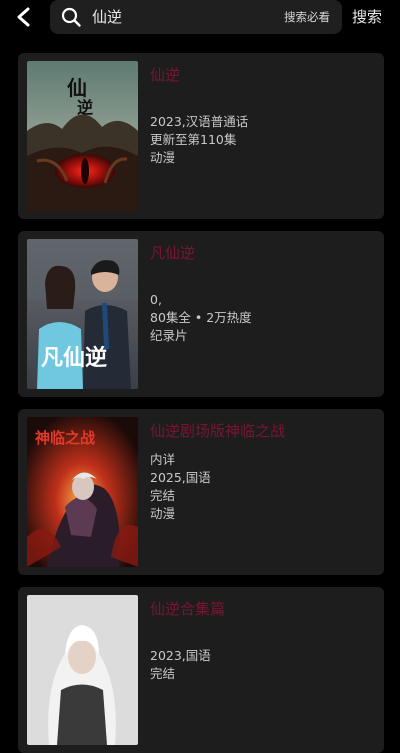 Image resolution: width=400 pixels, height=753 pixels. I want to click on poster-image, so click(82, 670).